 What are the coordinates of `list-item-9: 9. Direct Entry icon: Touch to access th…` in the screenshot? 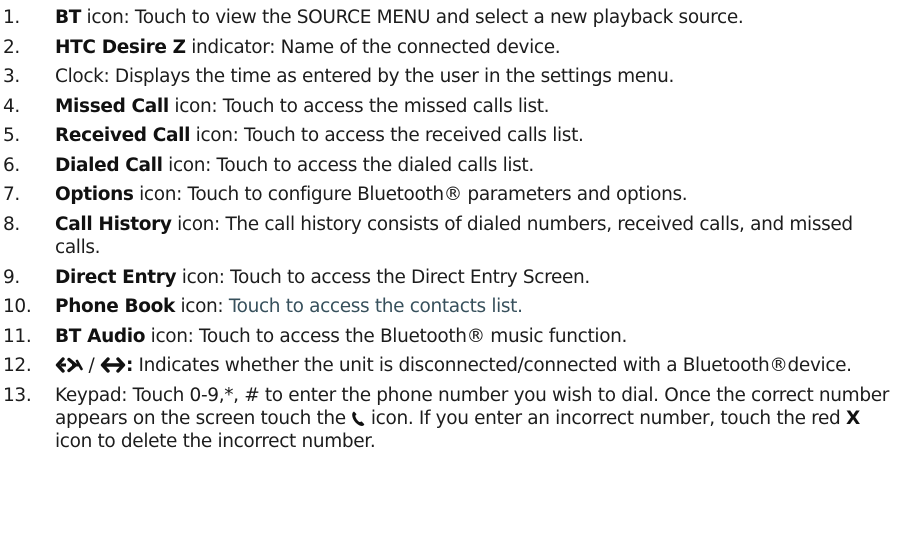 It's located at (450, 278).